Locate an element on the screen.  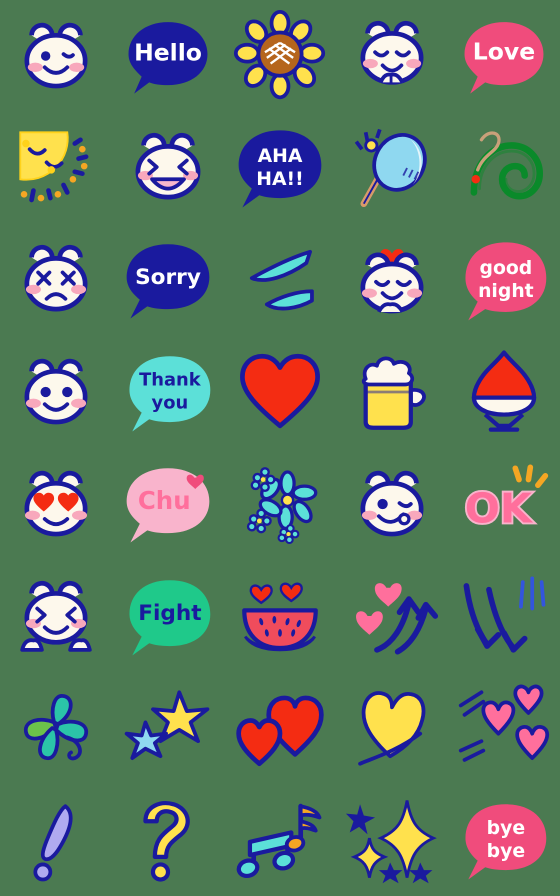
bear-laughing-icon is located at coordinates (168, 166).